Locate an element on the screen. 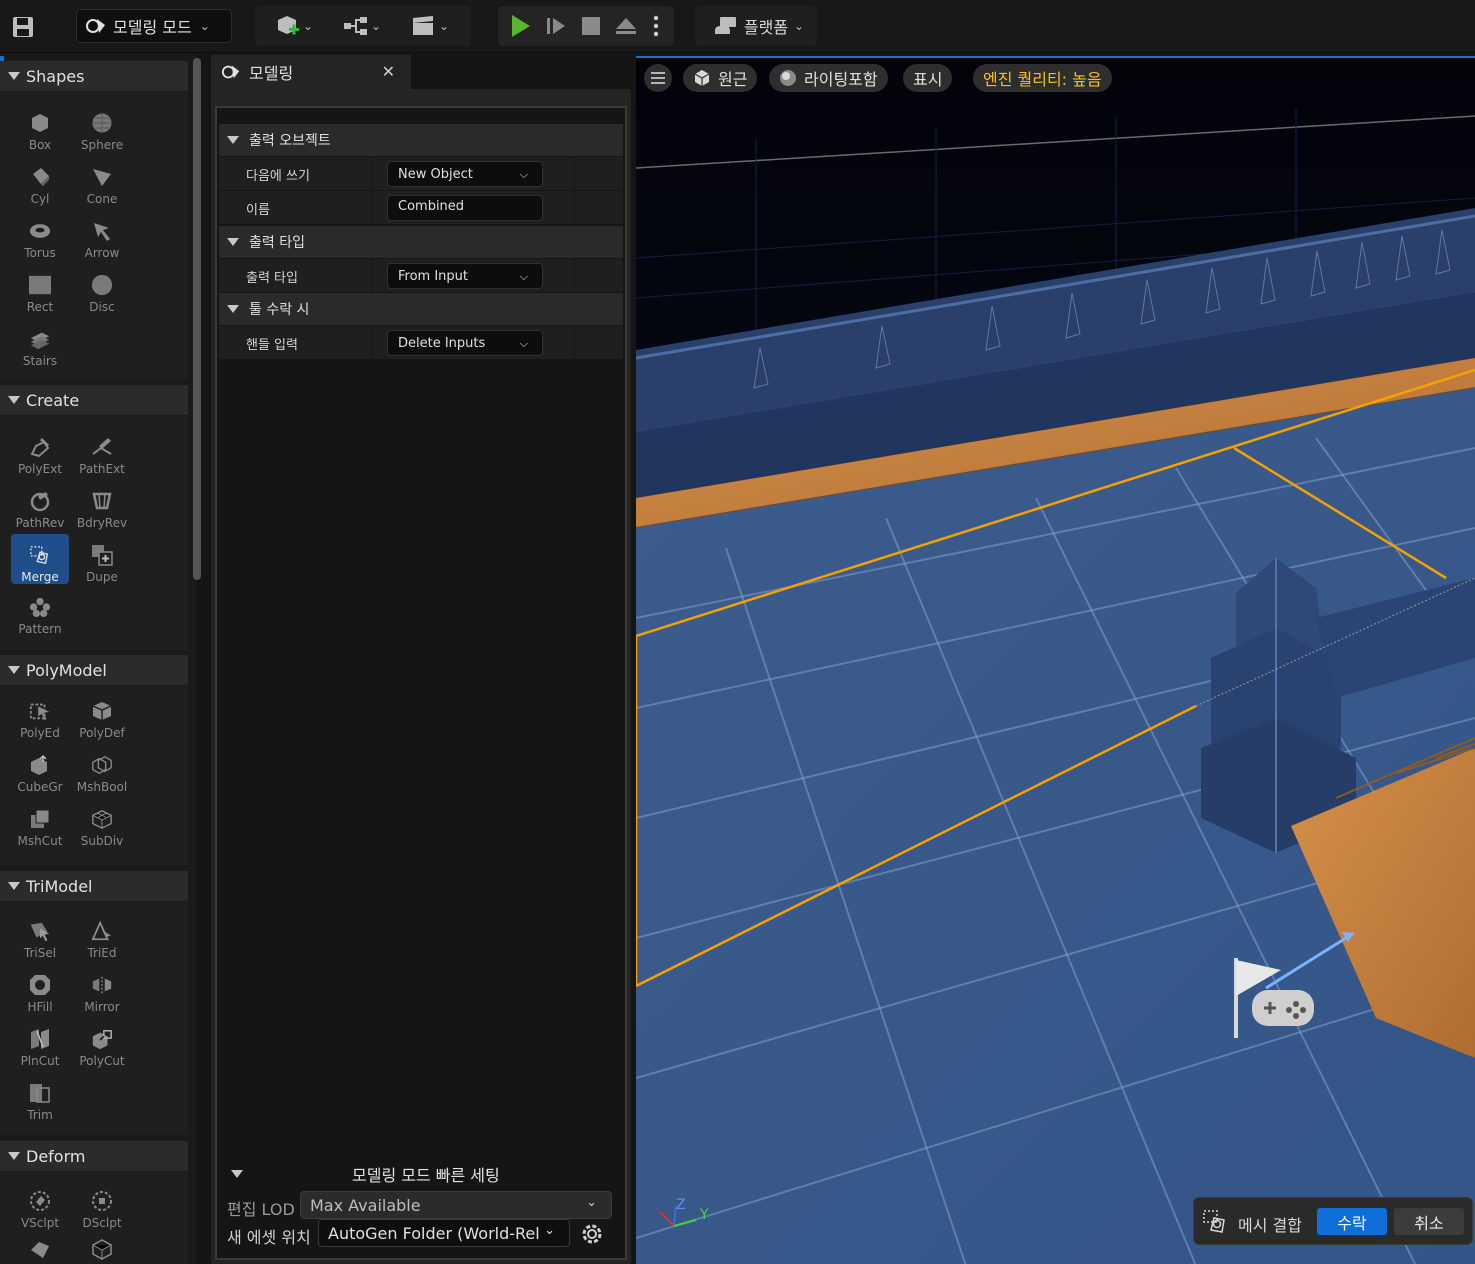 Image resolution: width=1475 pixels, height=1264 pixels. tab-title: 모델링 is located at coordinates (271, 73).